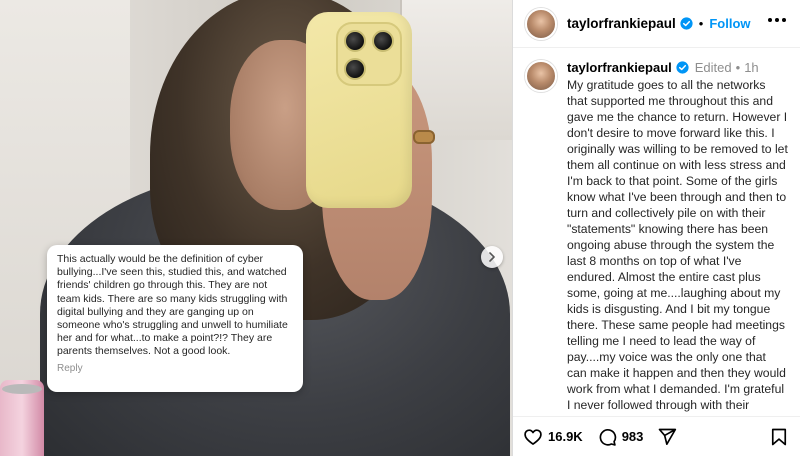 The height and width of the screenshot is (456, 800). Describe the element at coordinates (533, 436) in the screenshot. I see `heart-icon` at that location.